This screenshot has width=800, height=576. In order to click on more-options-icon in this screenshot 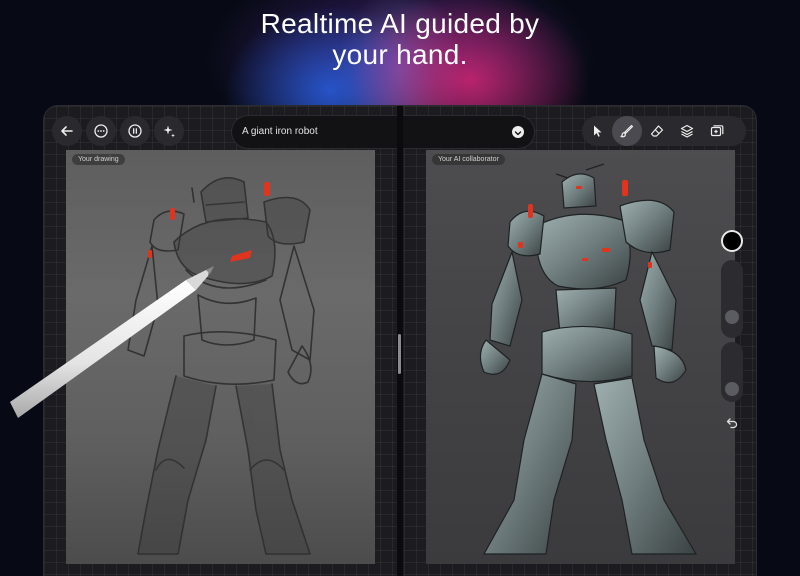, I will do `click(101, 131)`.